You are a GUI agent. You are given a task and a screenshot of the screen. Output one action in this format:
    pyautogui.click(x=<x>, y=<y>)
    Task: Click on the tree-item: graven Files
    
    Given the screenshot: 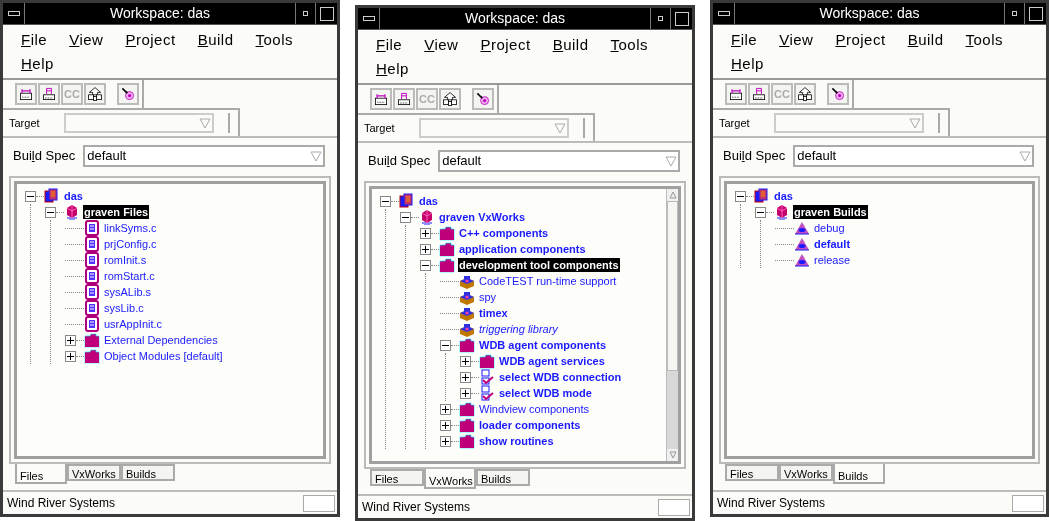 What is the action you would take?
    pyautogui.click(x=116, y=212)
    